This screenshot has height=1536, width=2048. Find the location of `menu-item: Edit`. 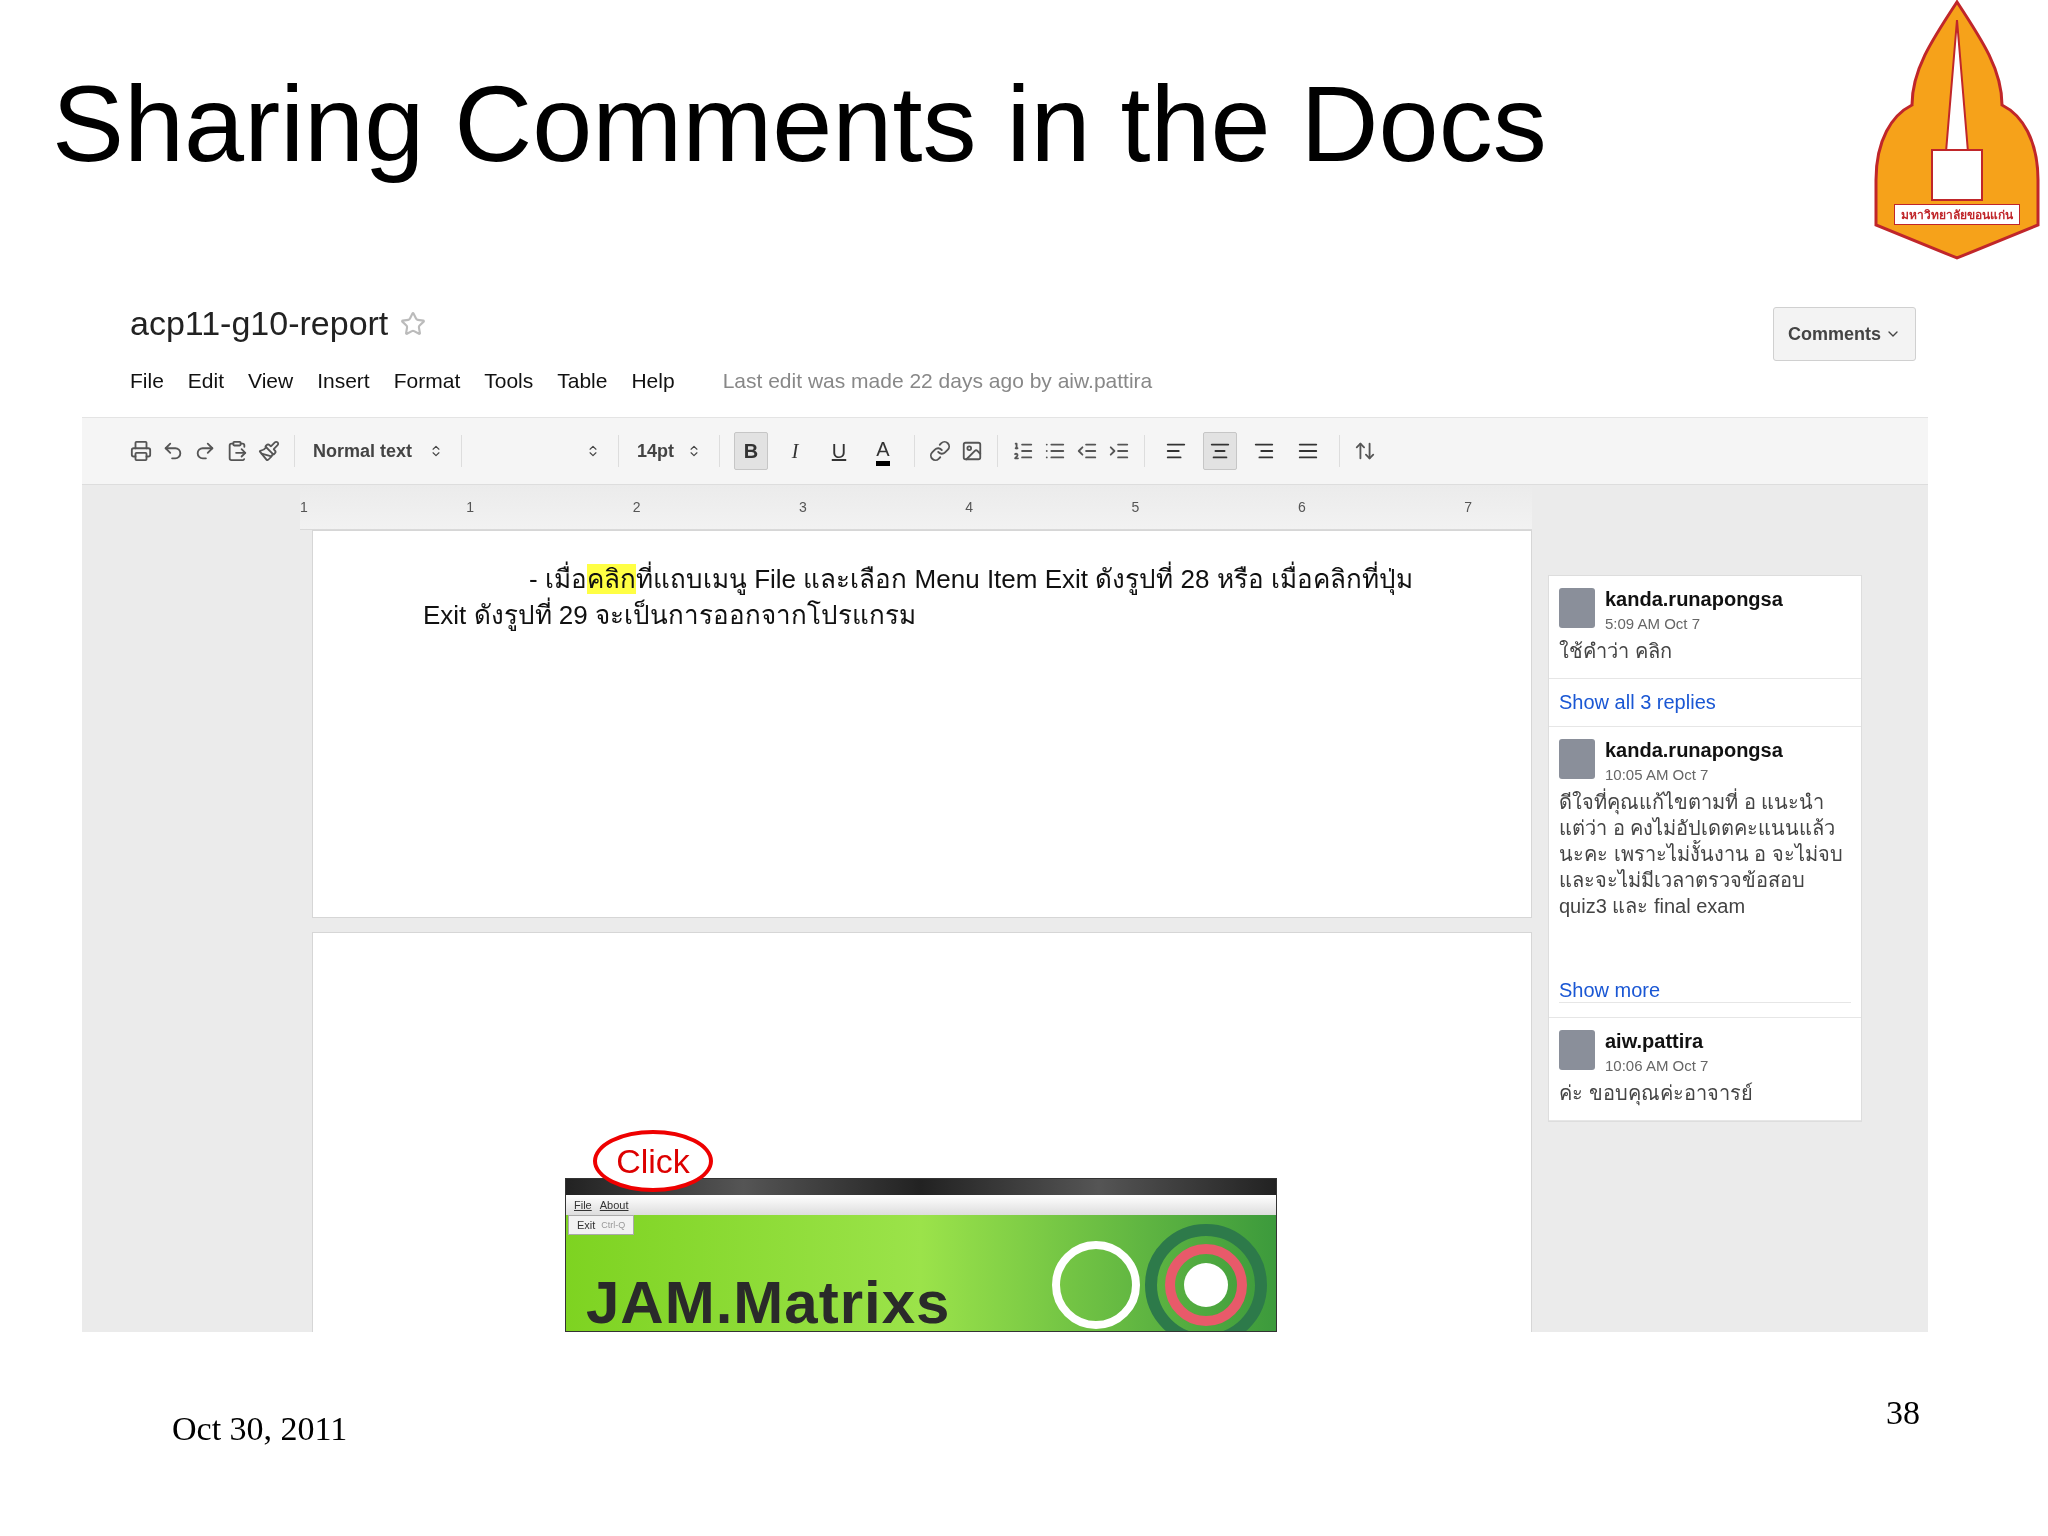

menu-item: Edit is located at coordinates (206, 381).